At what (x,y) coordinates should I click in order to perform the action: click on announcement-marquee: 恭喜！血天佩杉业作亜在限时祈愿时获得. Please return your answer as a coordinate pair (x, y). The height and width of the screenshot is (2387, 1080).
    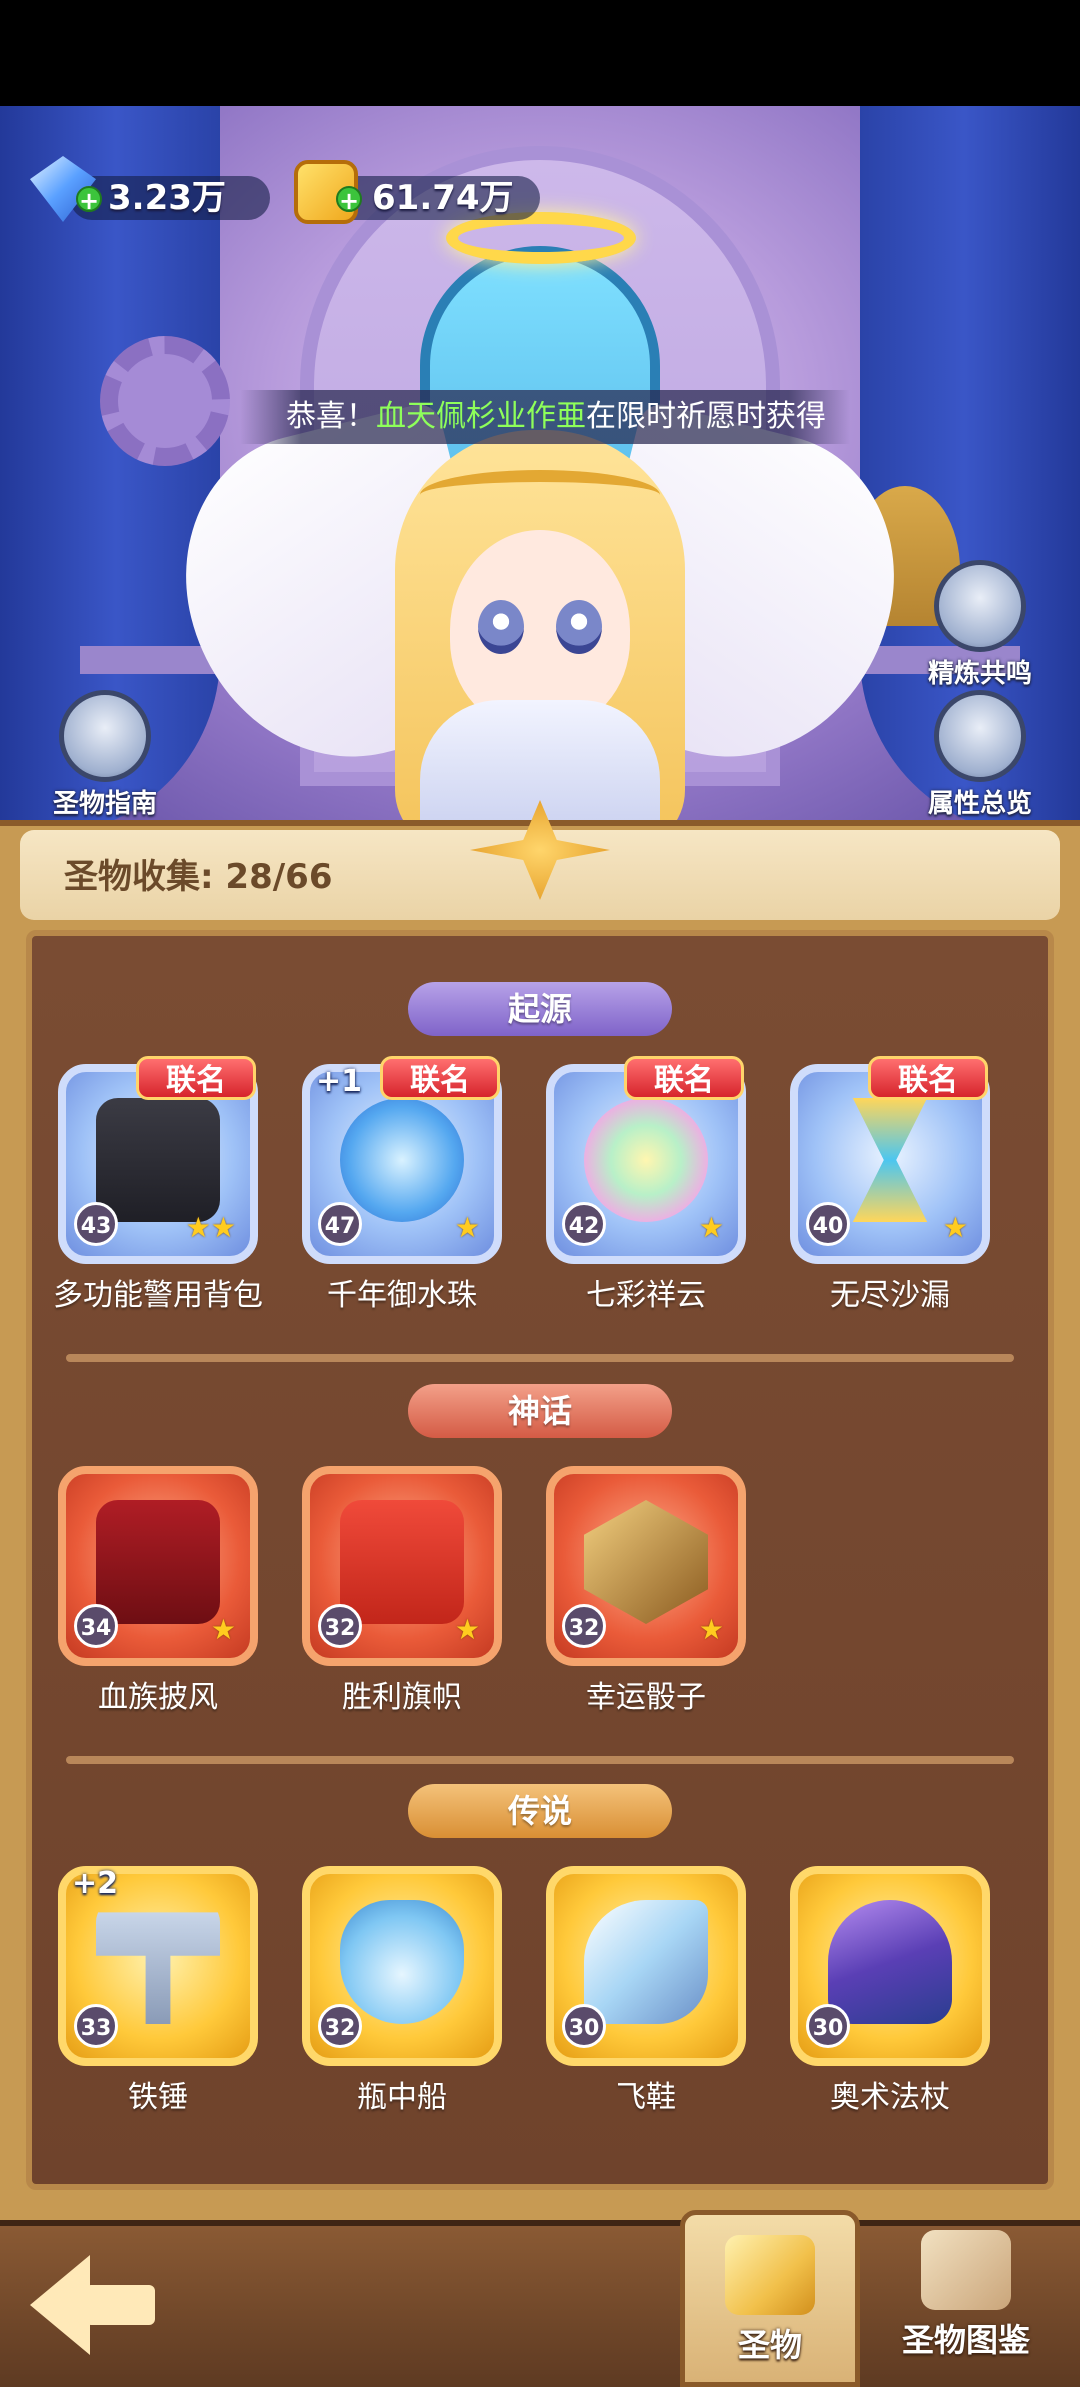
    Looking at the image, I should click on (545, 417).